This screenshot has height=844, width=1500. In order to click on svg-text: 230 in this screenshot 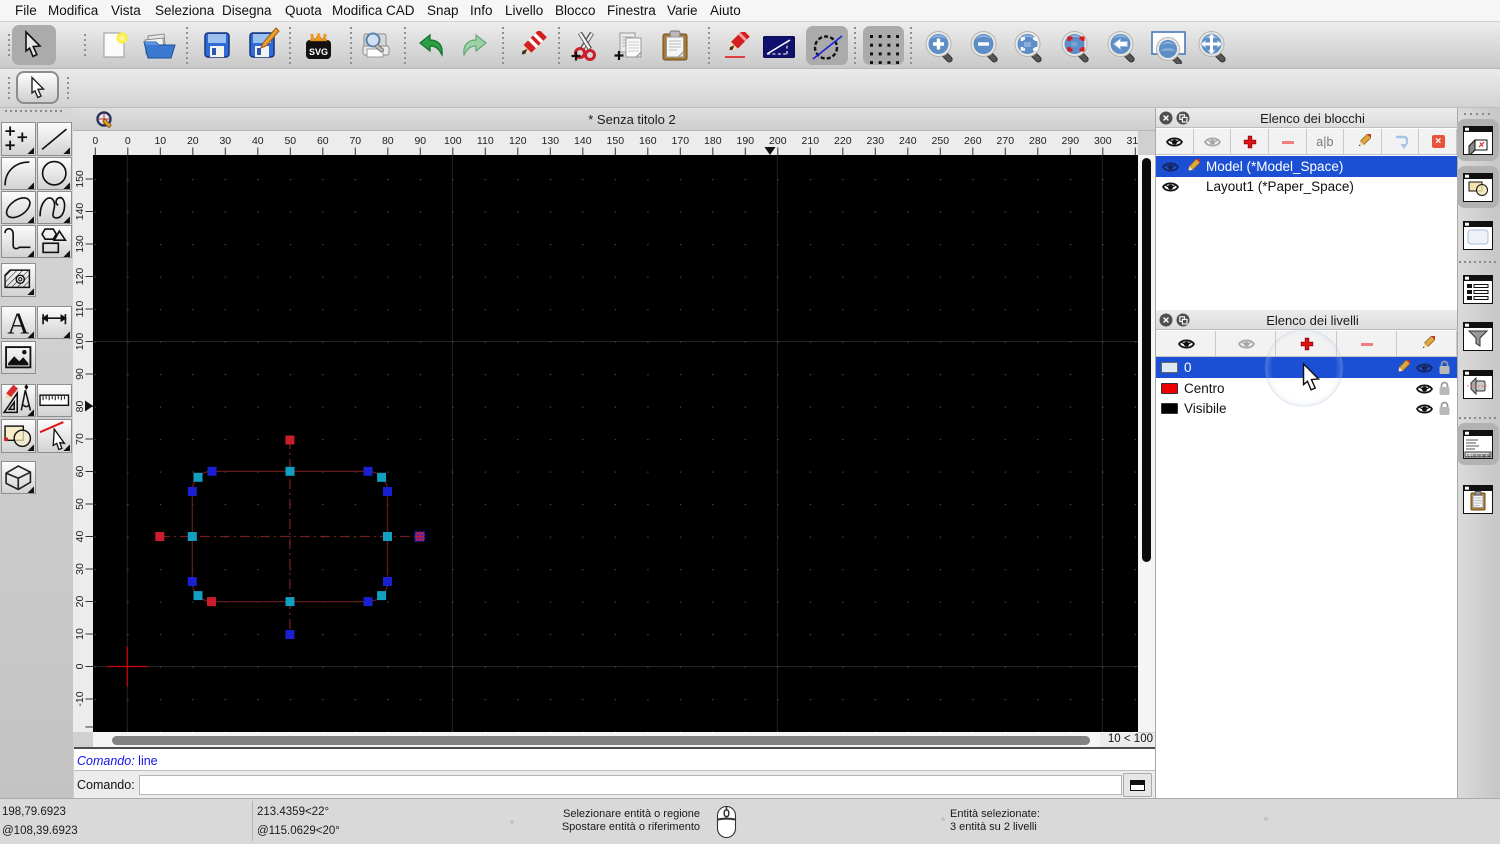, I will do `click(876, 141)`.